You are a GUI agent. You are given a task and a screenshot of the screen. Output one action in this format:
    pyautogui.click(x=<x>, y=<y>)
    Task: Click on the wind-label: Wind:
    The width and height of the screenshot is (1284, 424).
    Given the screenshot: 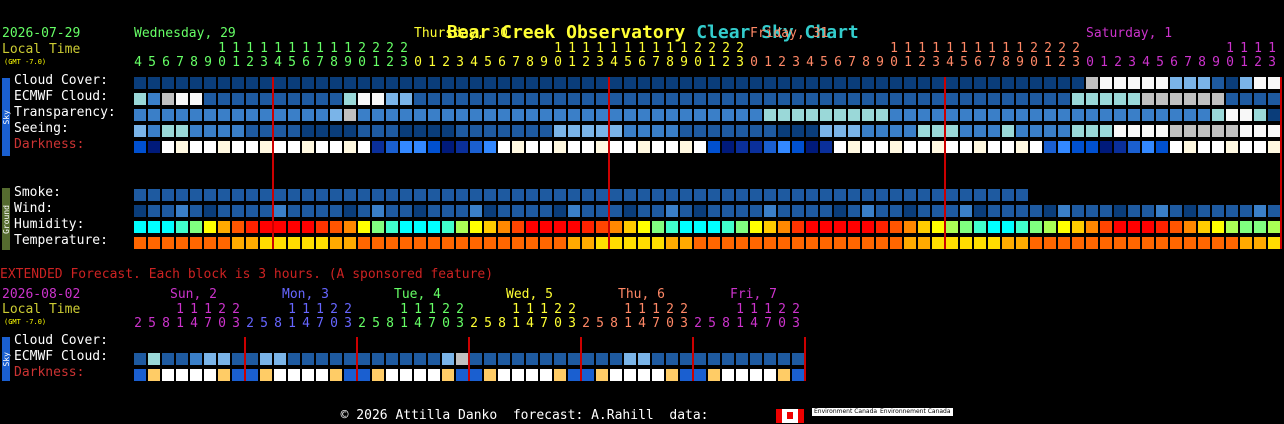 What is the action you would take?
    pyautogui.click(x=33, y=208)
    